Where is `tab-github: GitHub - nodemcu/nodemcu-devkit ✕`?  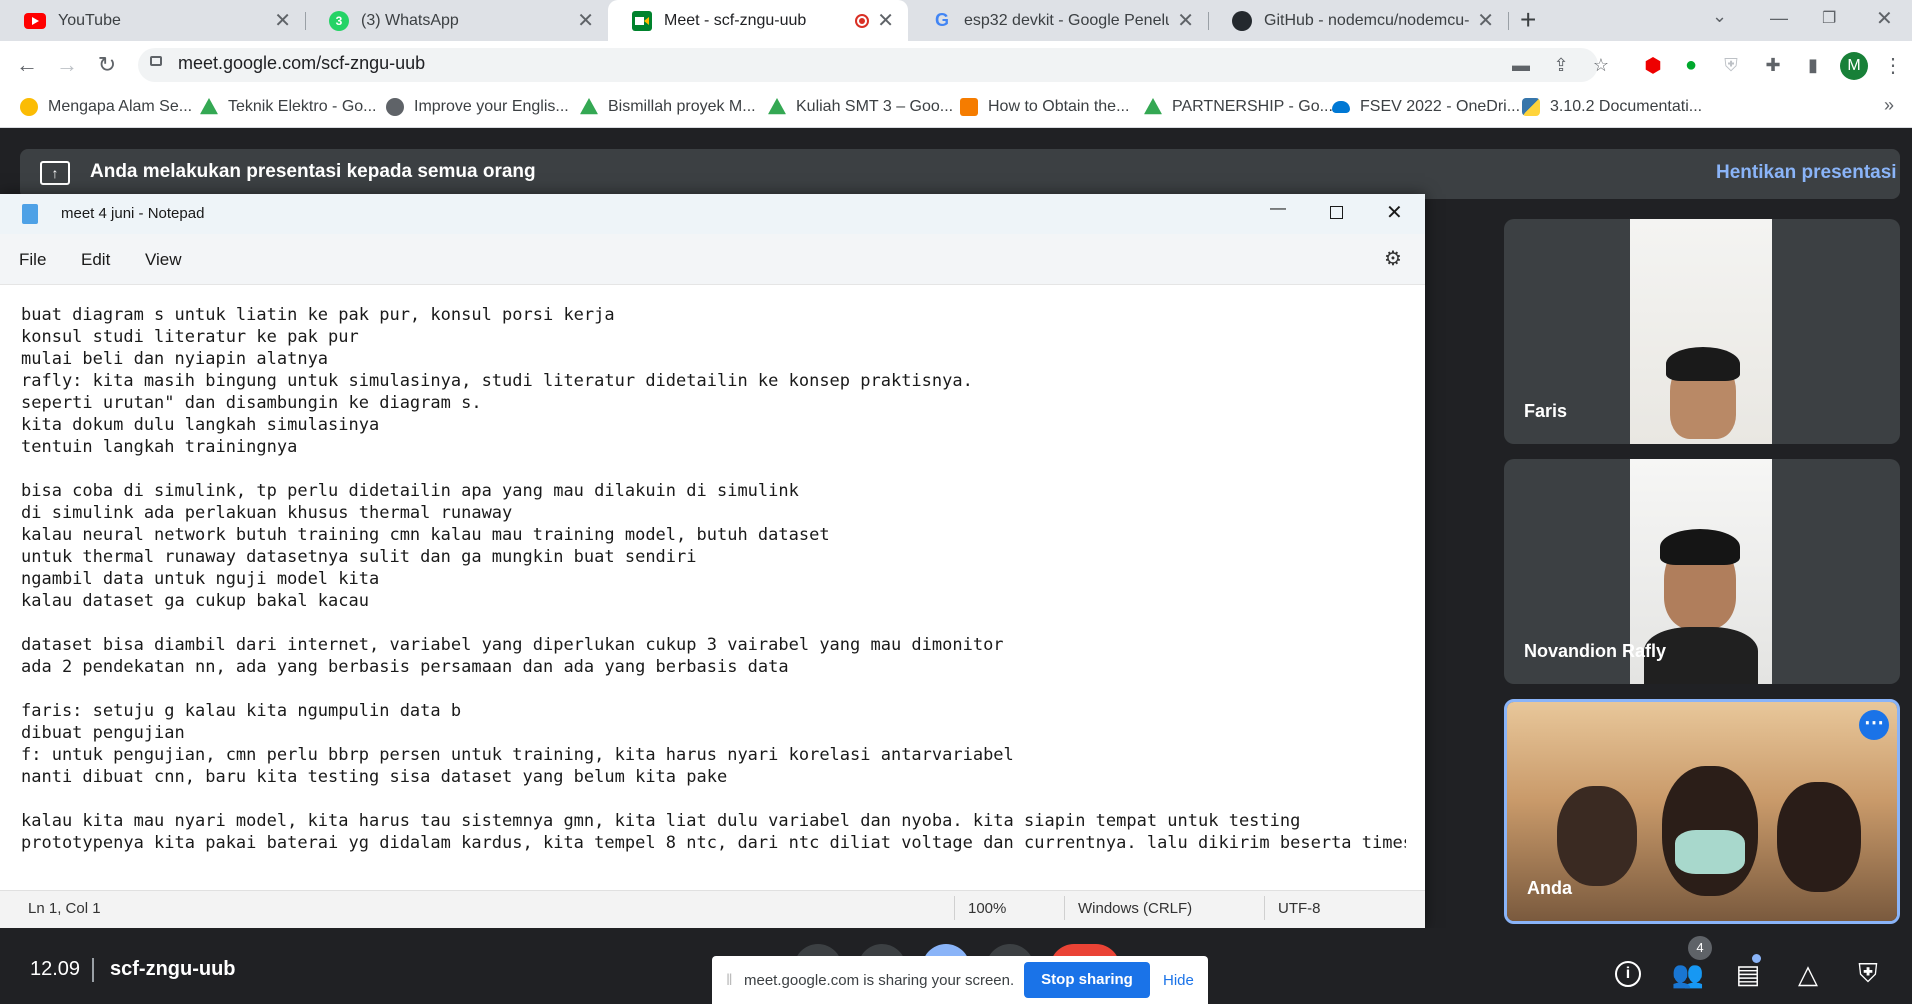
tab-github: GitHub - nodemcu/nodemcu-devkit ✕ is located at coordinates (1358, 20).